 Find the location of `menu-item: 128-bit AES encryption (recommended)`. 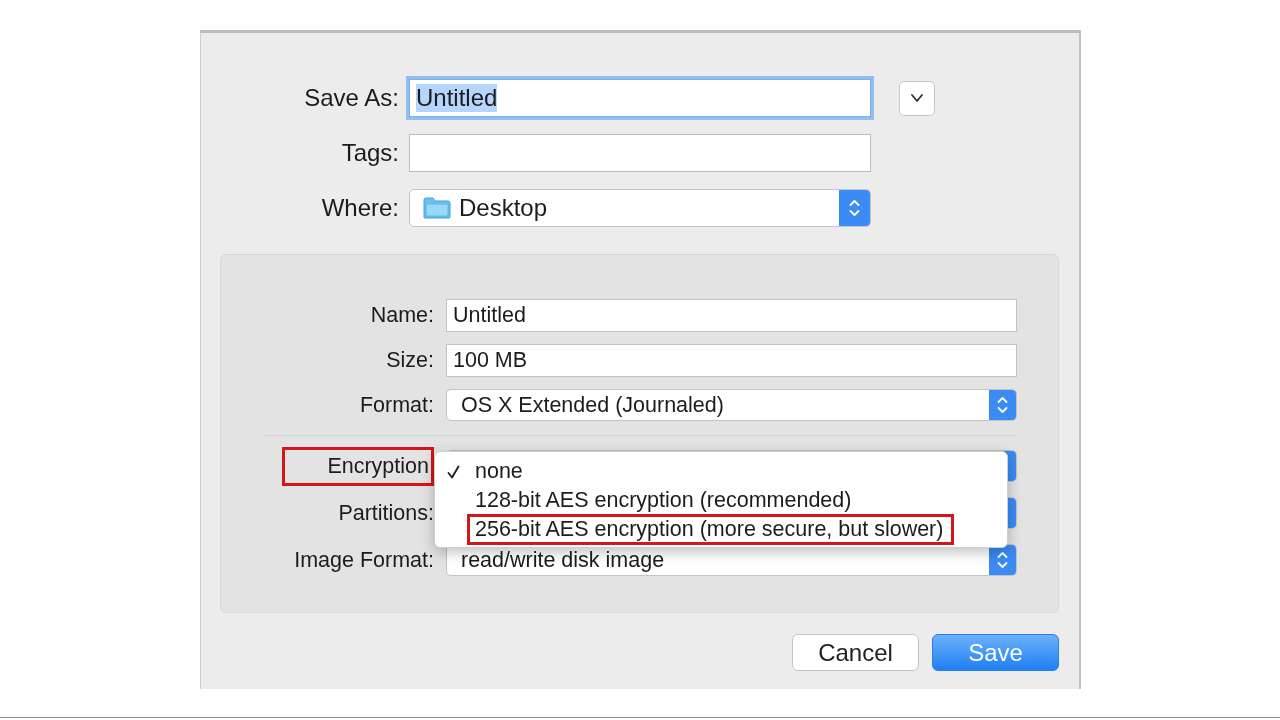

menu-item: 128-bit AES encryption (recommended) is located at coordinates (721, 500).